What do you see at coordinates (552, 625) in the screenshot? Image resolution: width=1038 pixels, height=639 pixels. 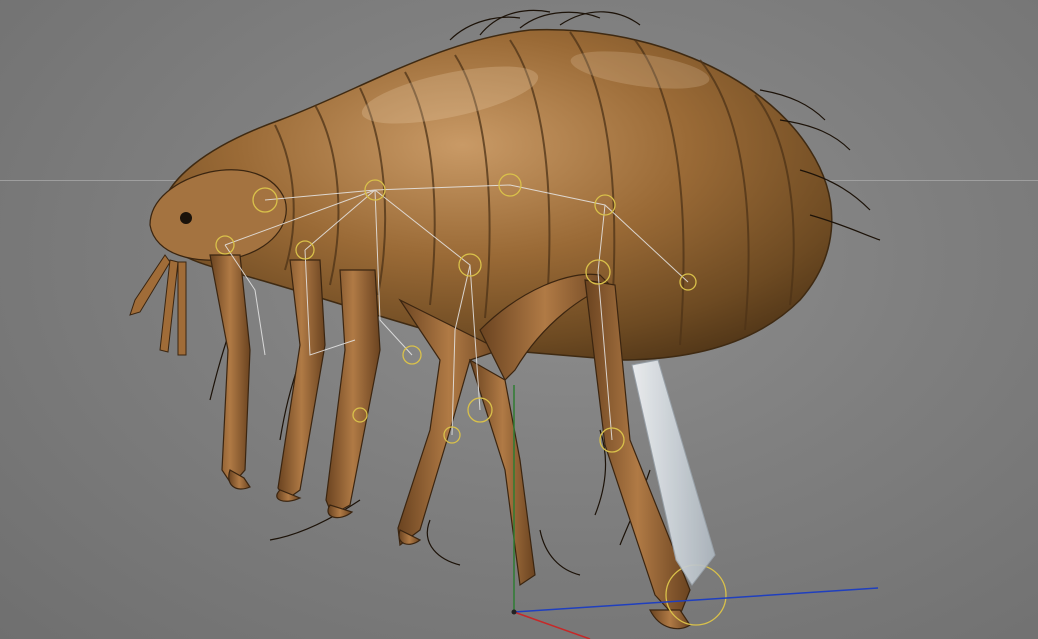 I see `x-axis` at bounding box center [552, 625].